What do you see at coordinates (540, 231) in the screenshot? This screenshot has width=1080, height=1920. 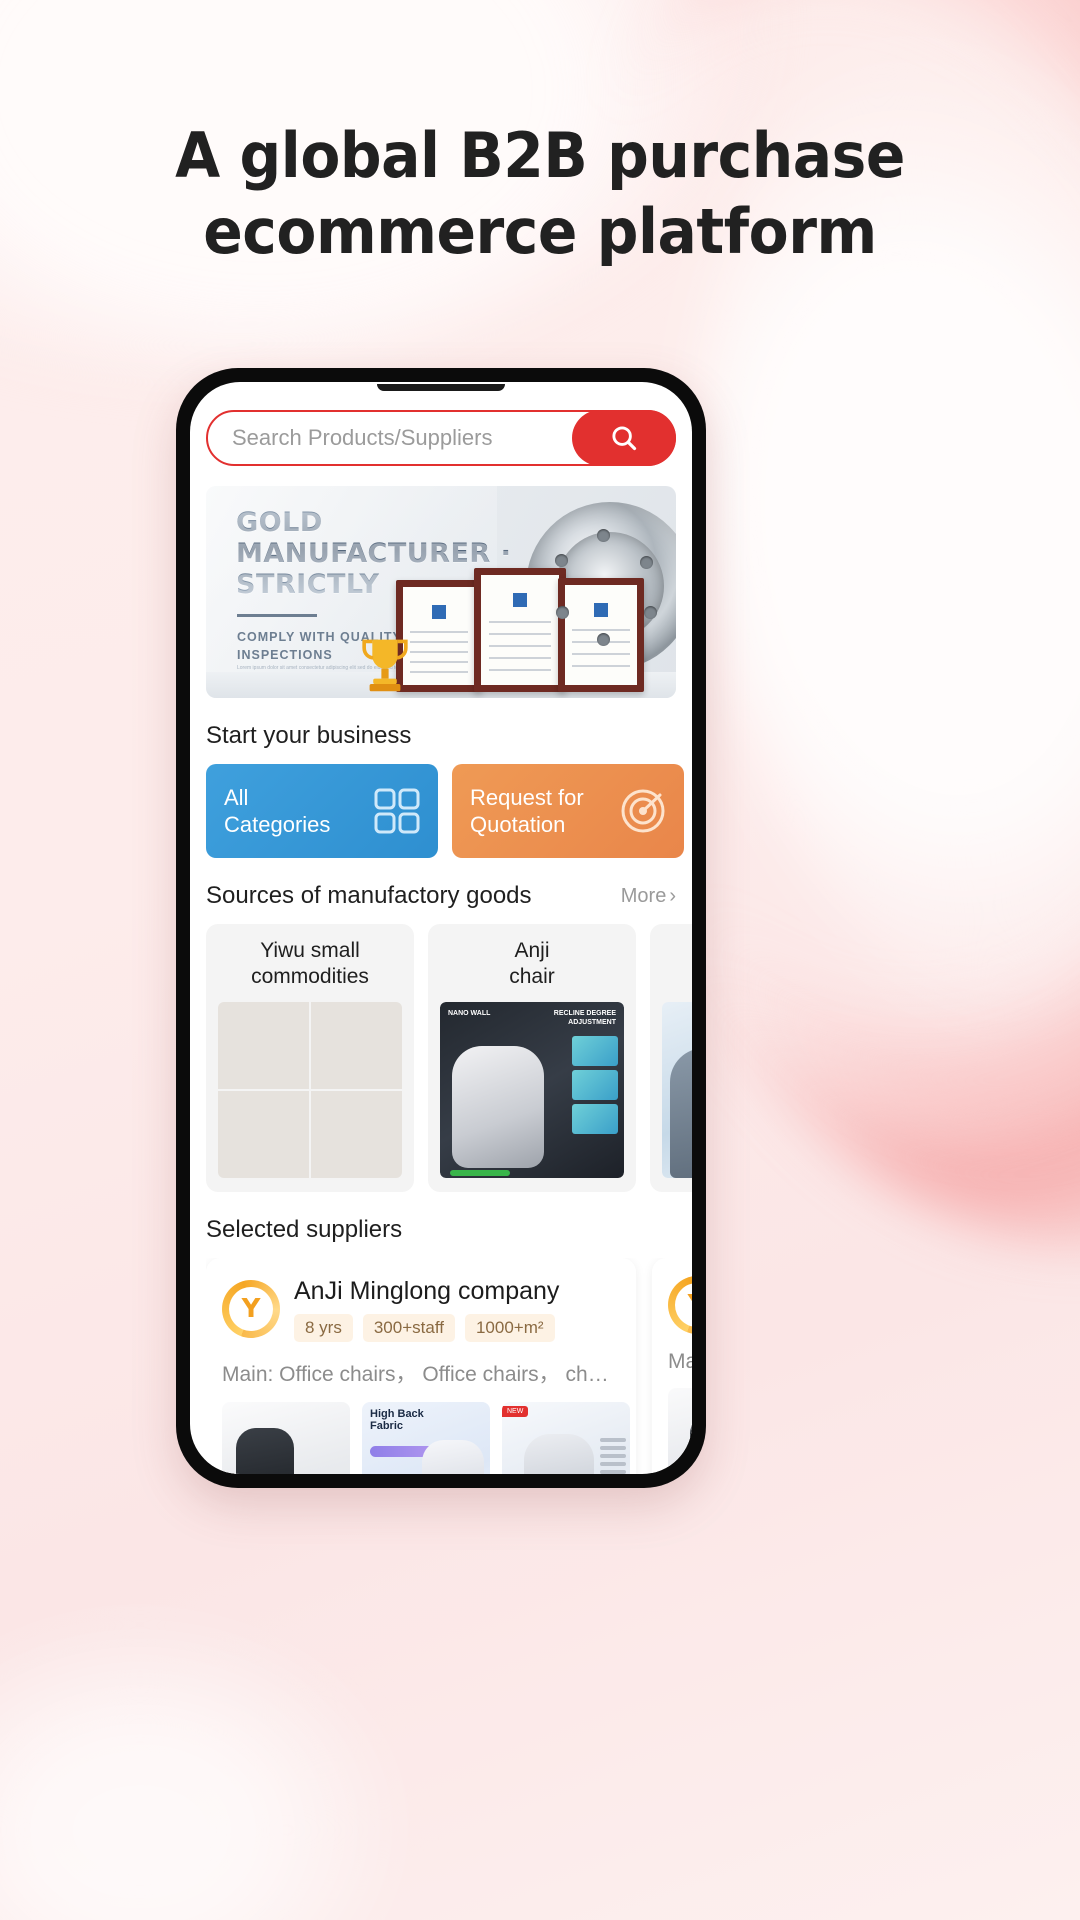 I see `headline-line-2: ecommerce platform` at bounding box center [540, 231].